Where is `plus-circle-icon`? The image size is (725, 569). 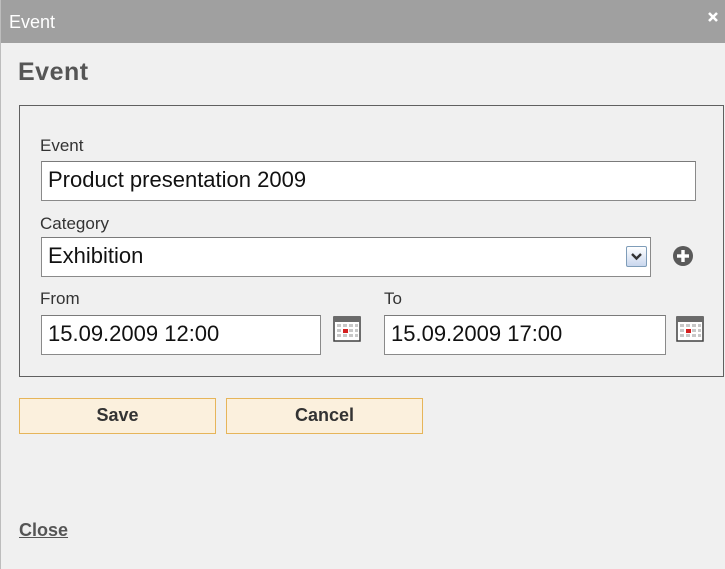 plus-circle-icon is located at coordinates (683, 256).